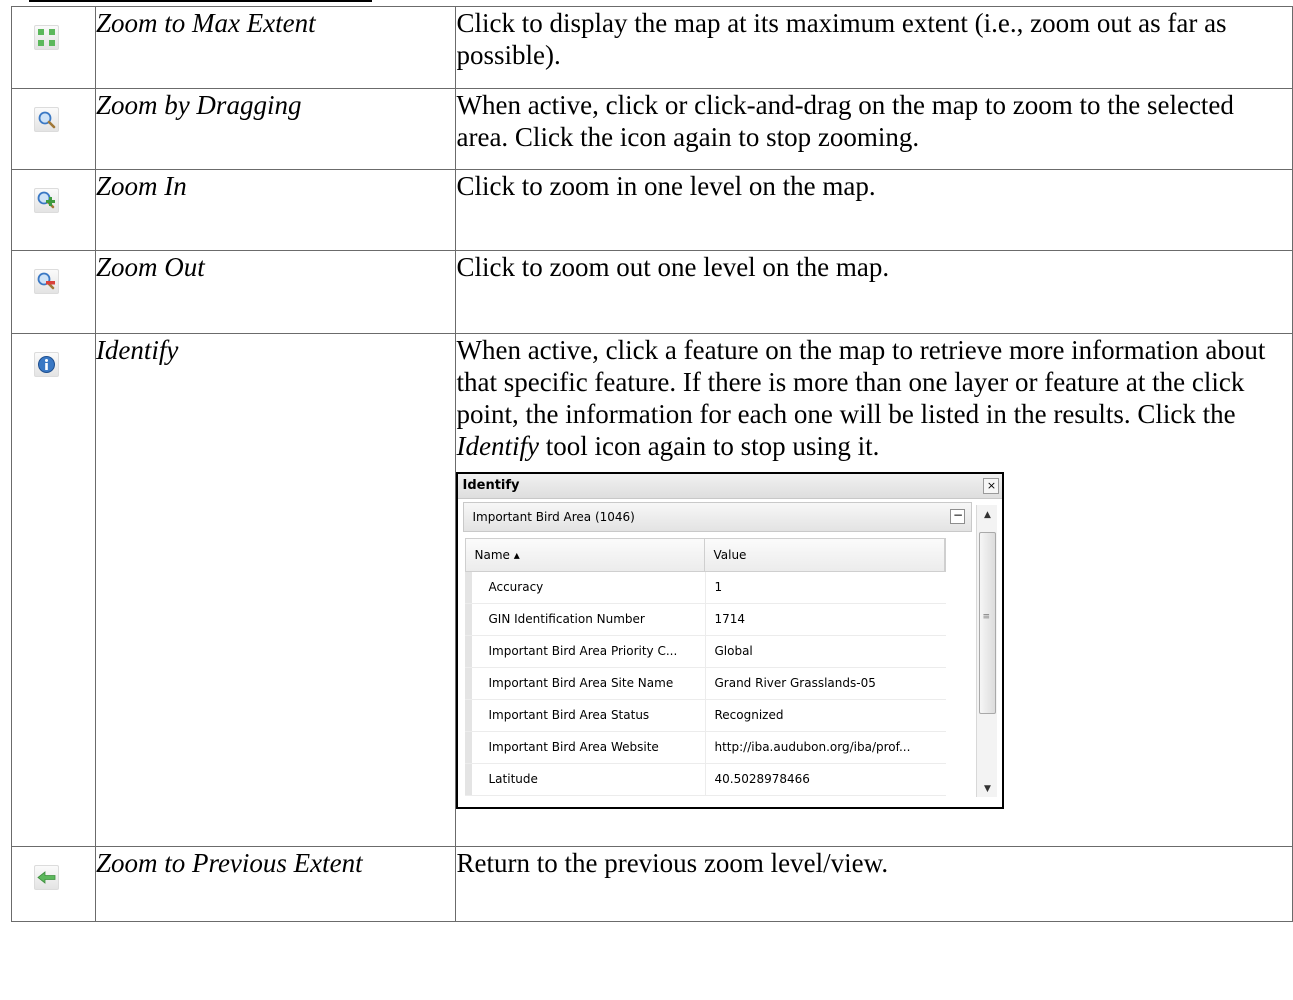  What do you see at coordinates (986, 617) in the screenshot?
I see `grip-icon: ≡` at bounding box center [986, 617].